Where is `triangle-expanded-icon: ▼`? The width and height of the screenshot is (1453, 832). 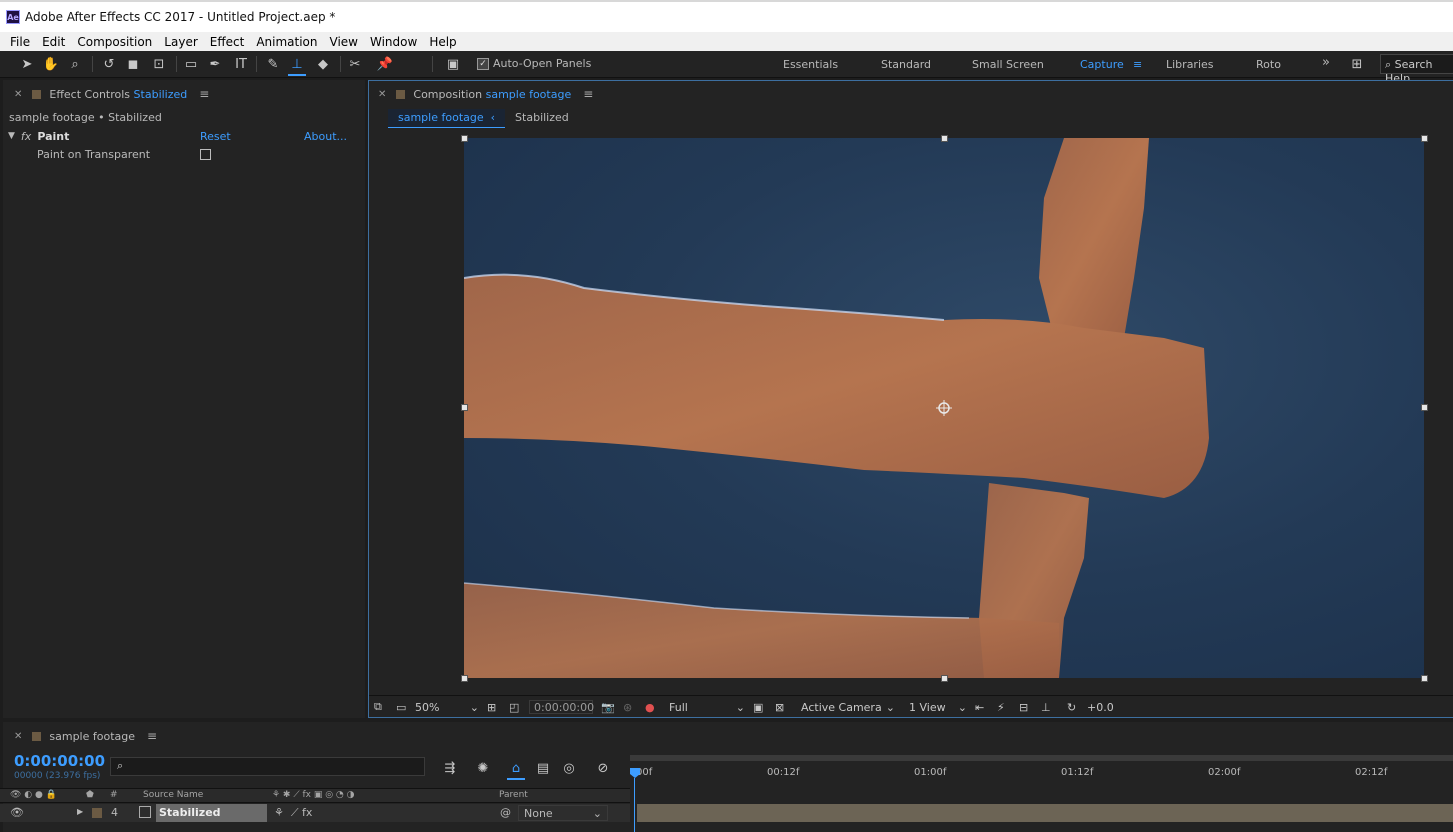
triangle-expanded-icon: ▼ is located at coordinates (11, 136).